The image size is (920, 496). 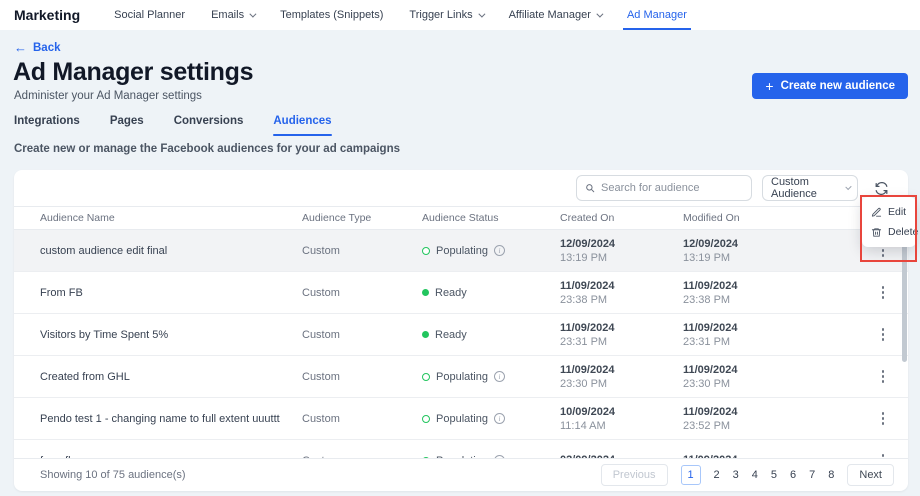 I want to click on search-input, so click(x=672, y=188).